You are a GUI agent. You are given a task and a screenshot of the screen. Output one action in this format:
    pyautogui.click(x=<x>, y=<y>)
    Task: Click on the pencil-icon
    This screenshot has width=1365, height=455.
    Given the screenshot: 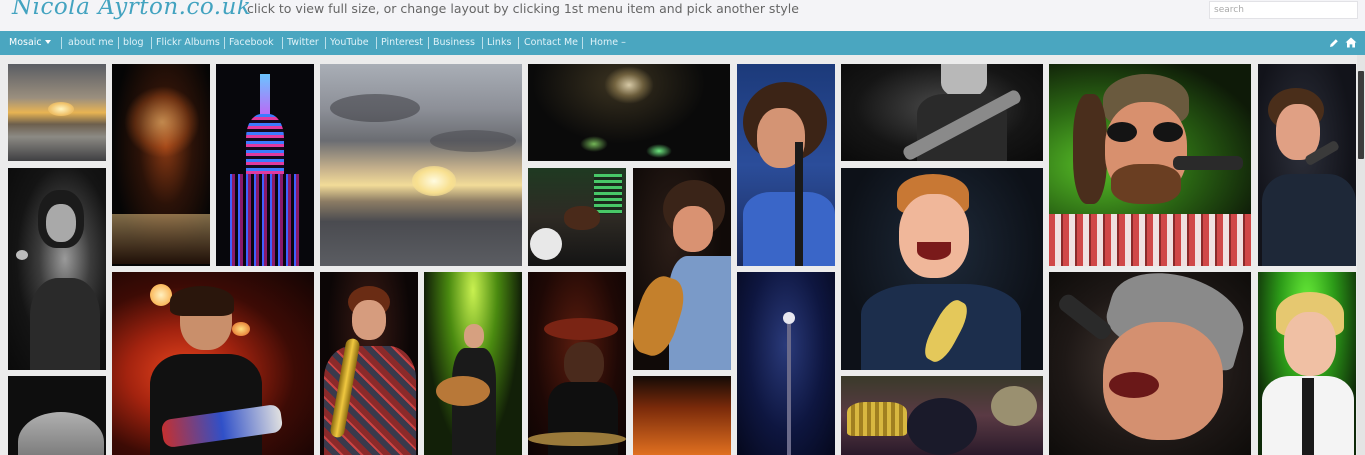 What is the action you would take?
    pyautogui.click(x=1334, y=43)
    